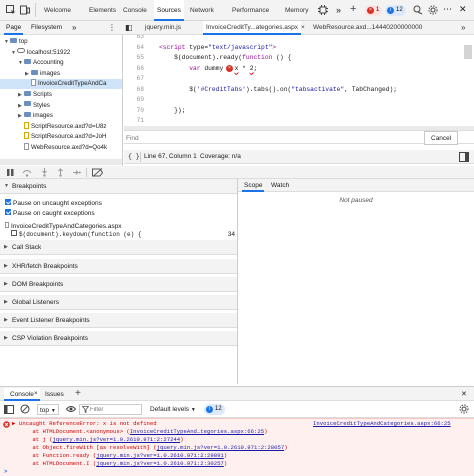  Describe the element at coordinates (294, 68) in the screenshot. I see `code-line: 66 var dummy = x * 2; ×` at that location.